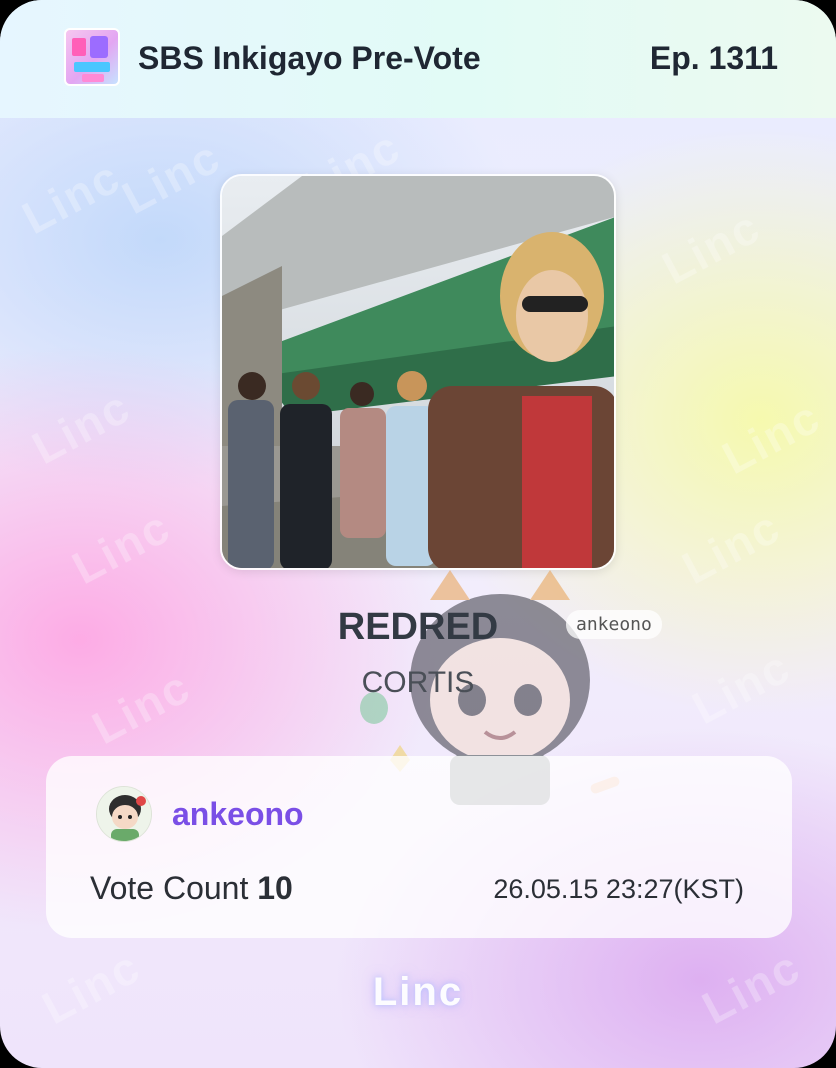 The width and height of the screenshot is (836, 1068). Describe the element at coordinates (418, 992) in the screenshot. I see `linc-logo: Linc` at that location.